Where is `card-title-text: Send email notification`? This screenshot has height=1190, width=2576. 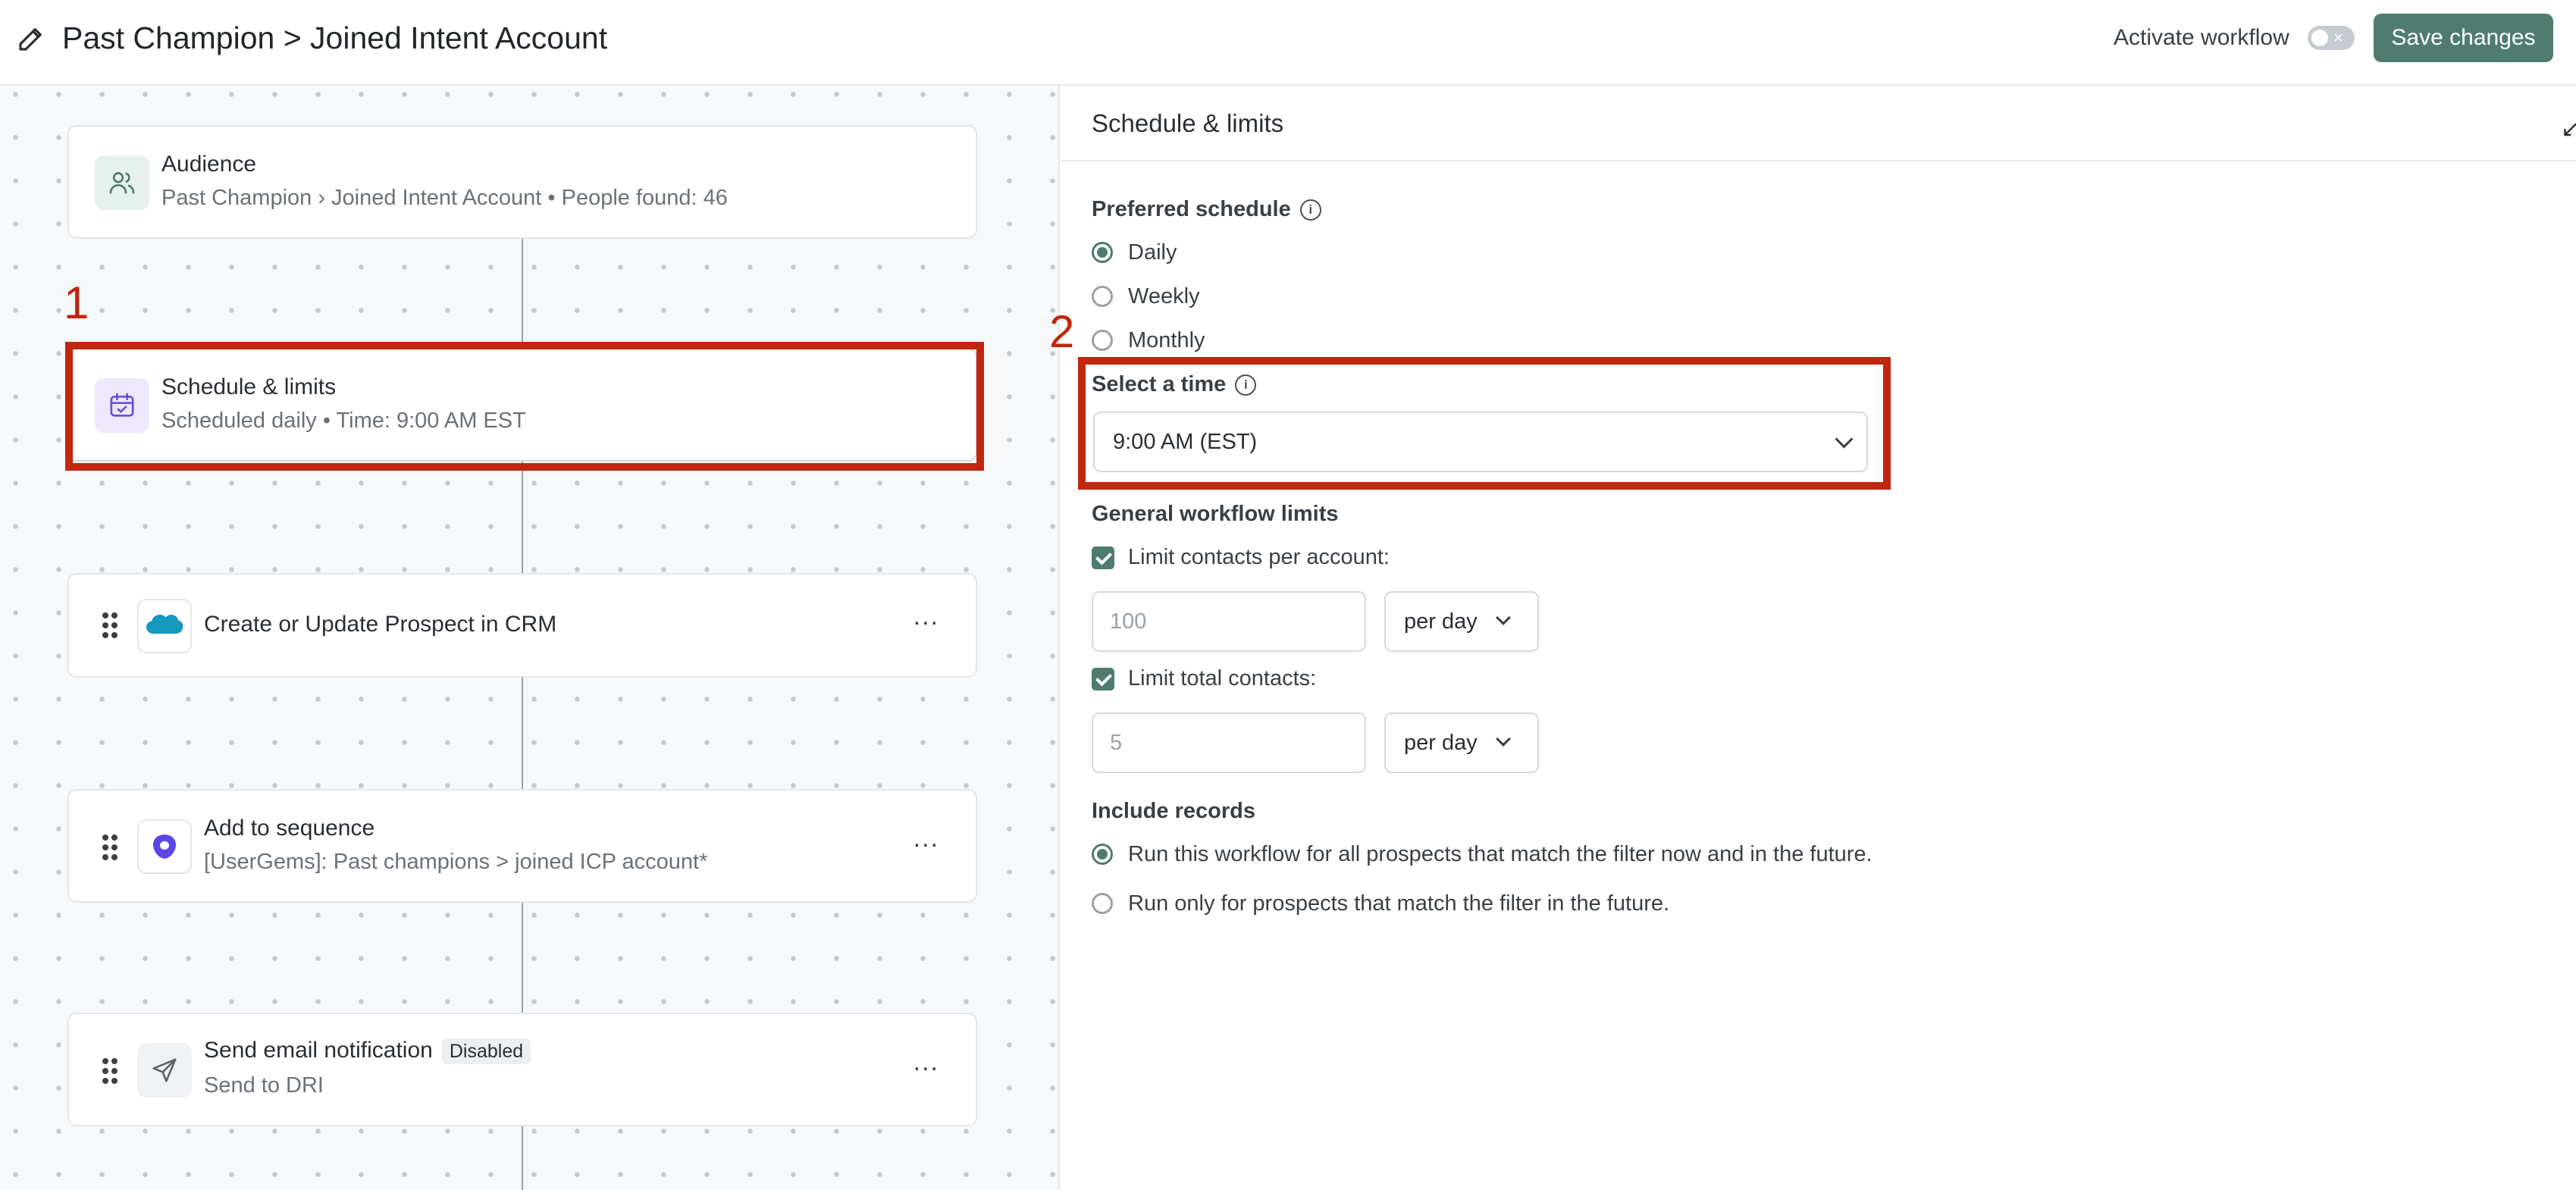
card-title-text: Send email notification is located at coordinates (318, 1050).